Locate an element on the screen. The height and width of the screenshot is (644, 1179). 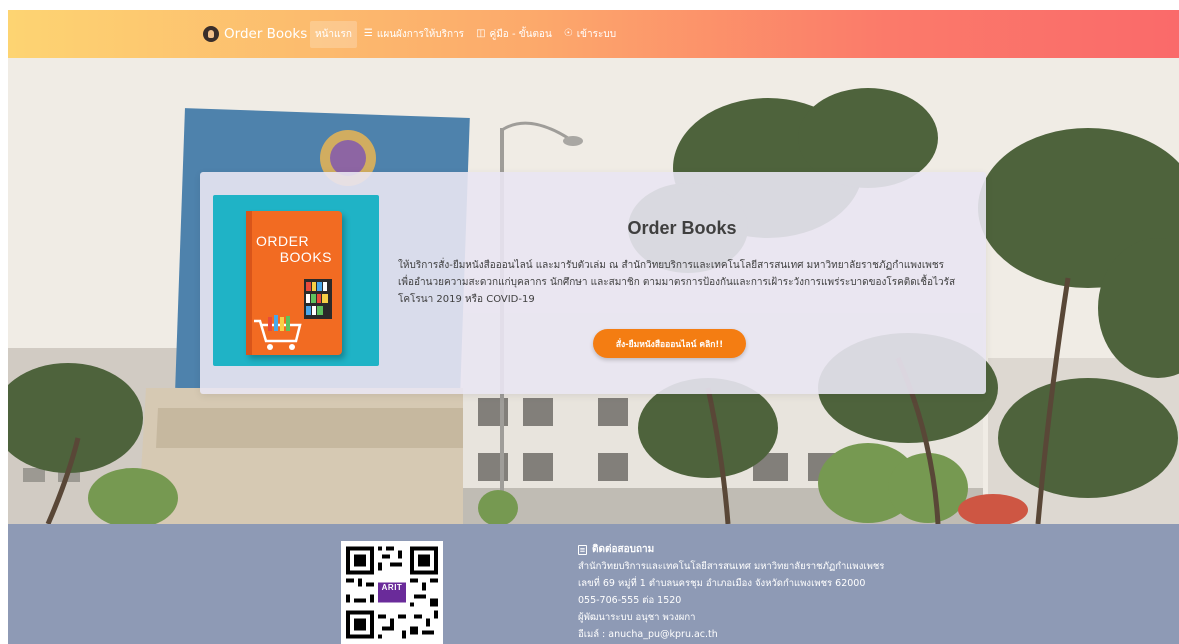
layers-icon: ☰ is located at coordinates (368, 33).